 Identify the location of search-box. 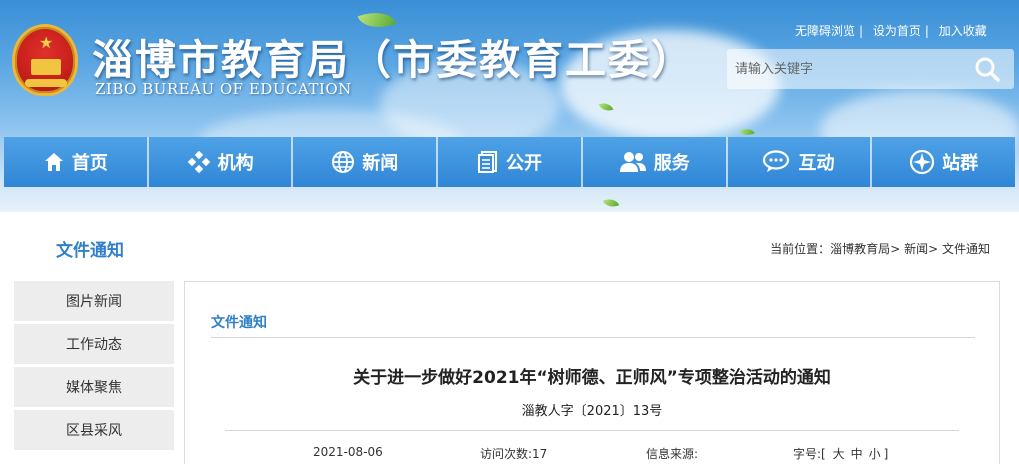
(870, 69).